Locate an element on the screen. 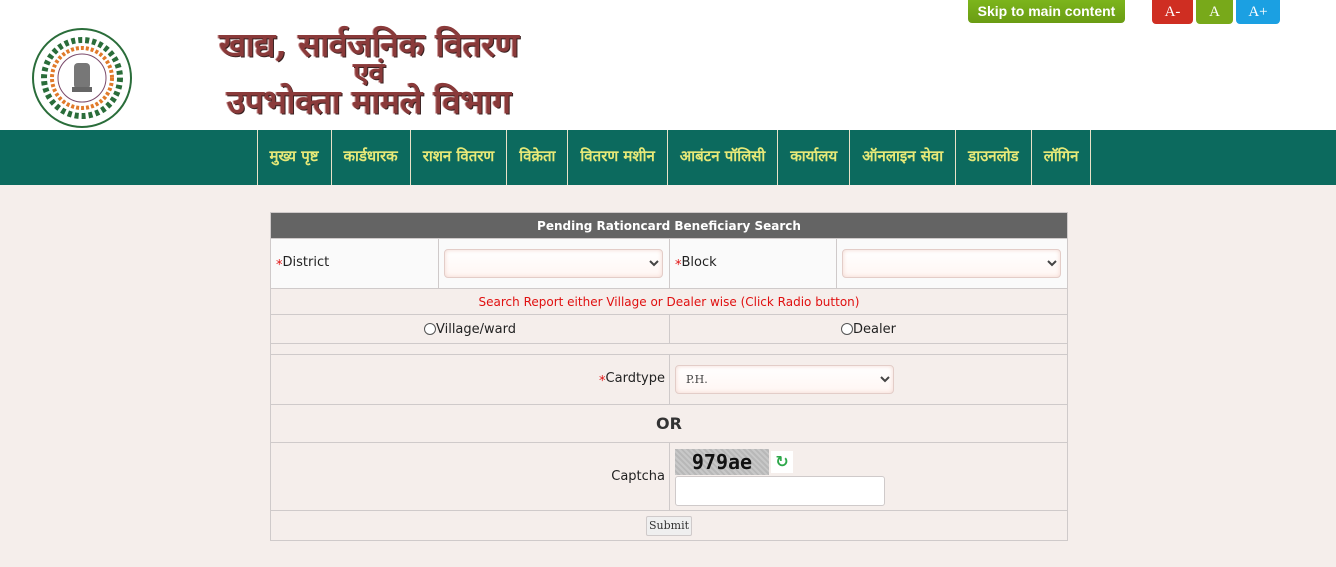 Image resolution: width=1336 pixels, height=567 pixels. submit-cell: Submit is located at coordinates (669, 525).